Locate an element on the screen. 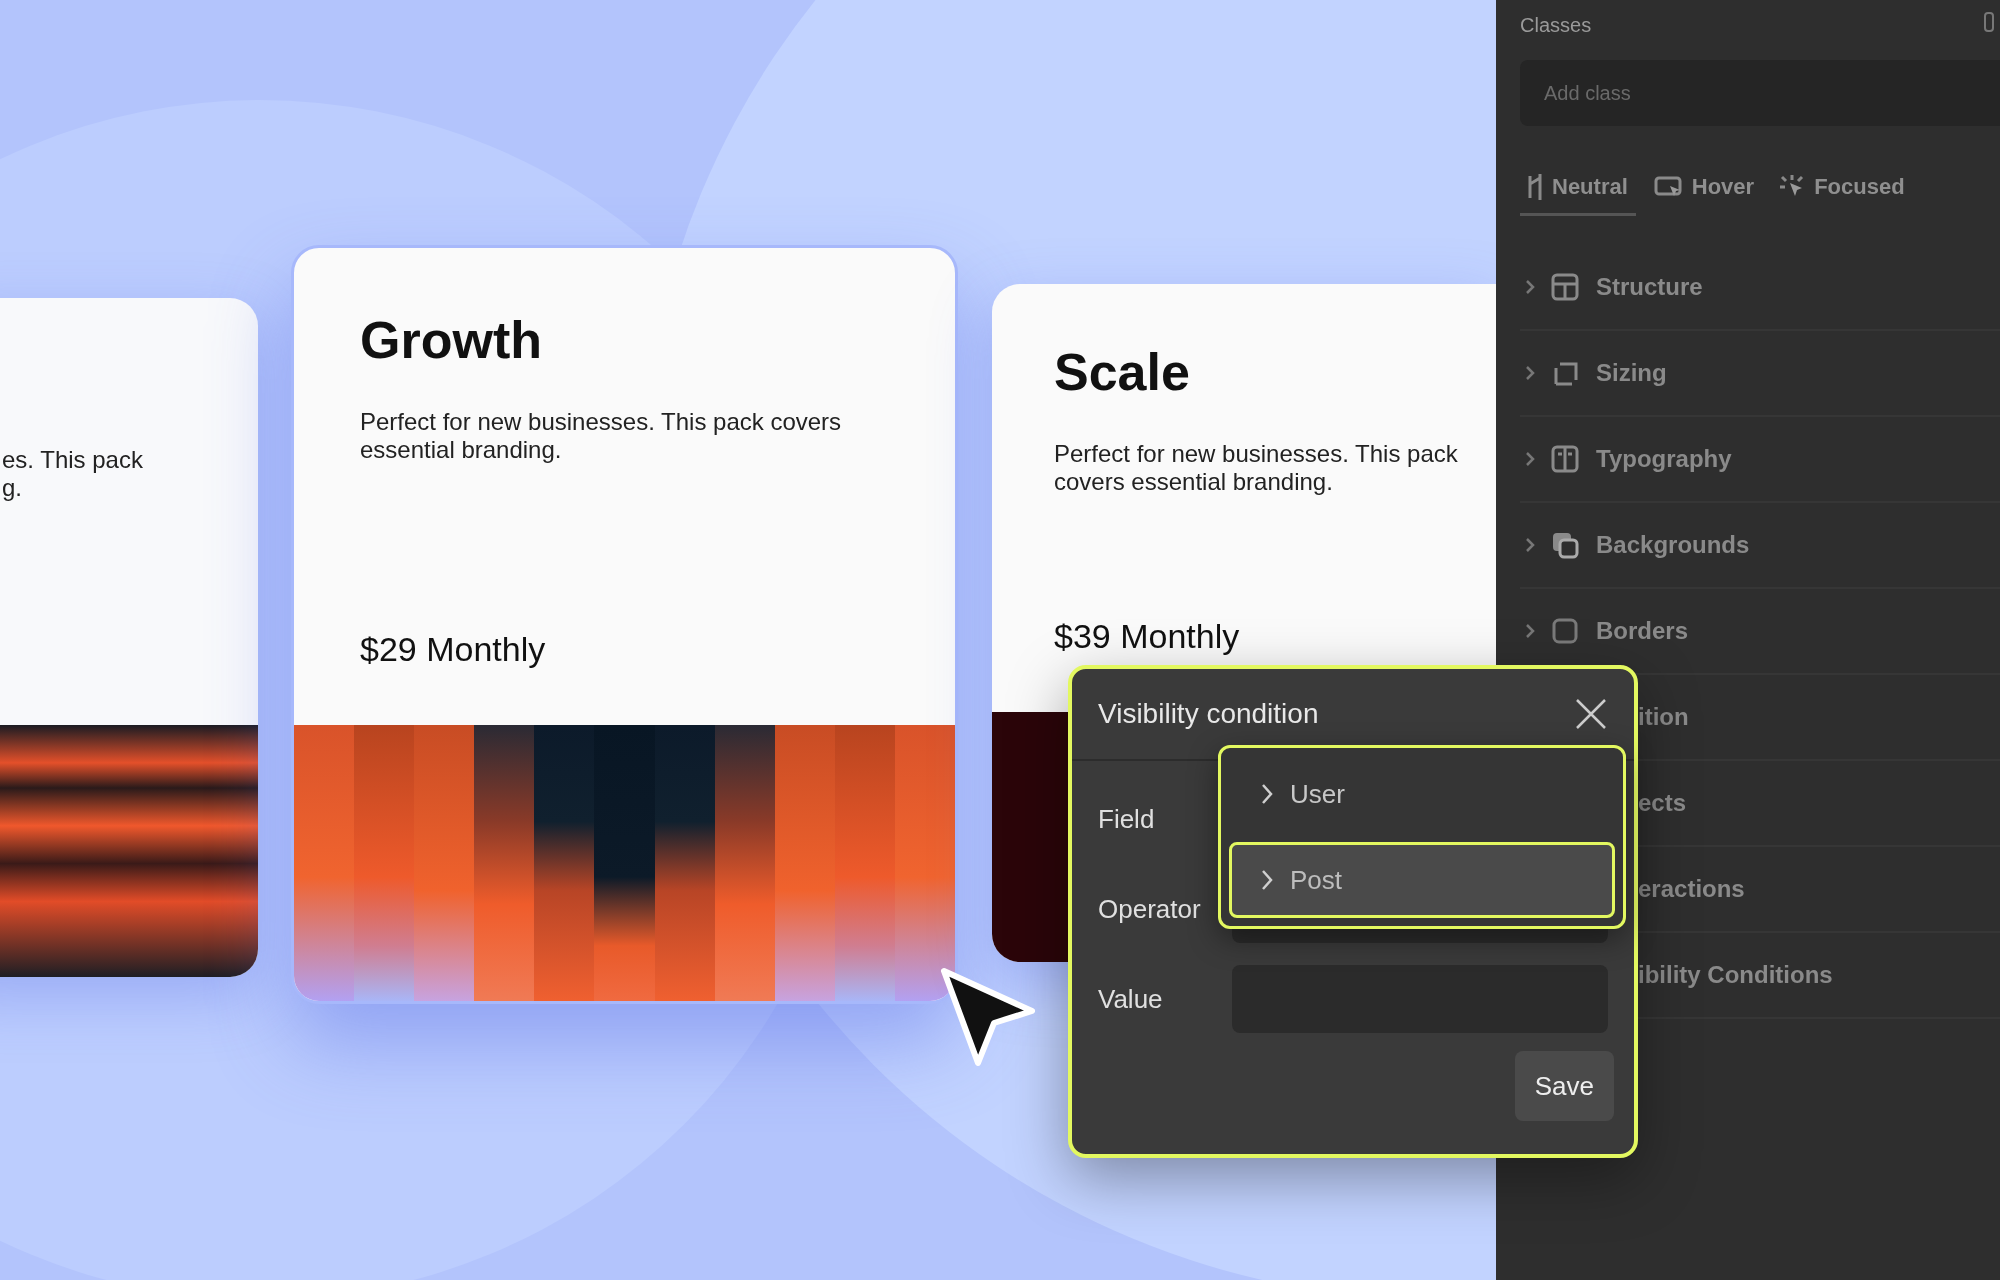  field-label: Value is located at coordinates (1131, 999).